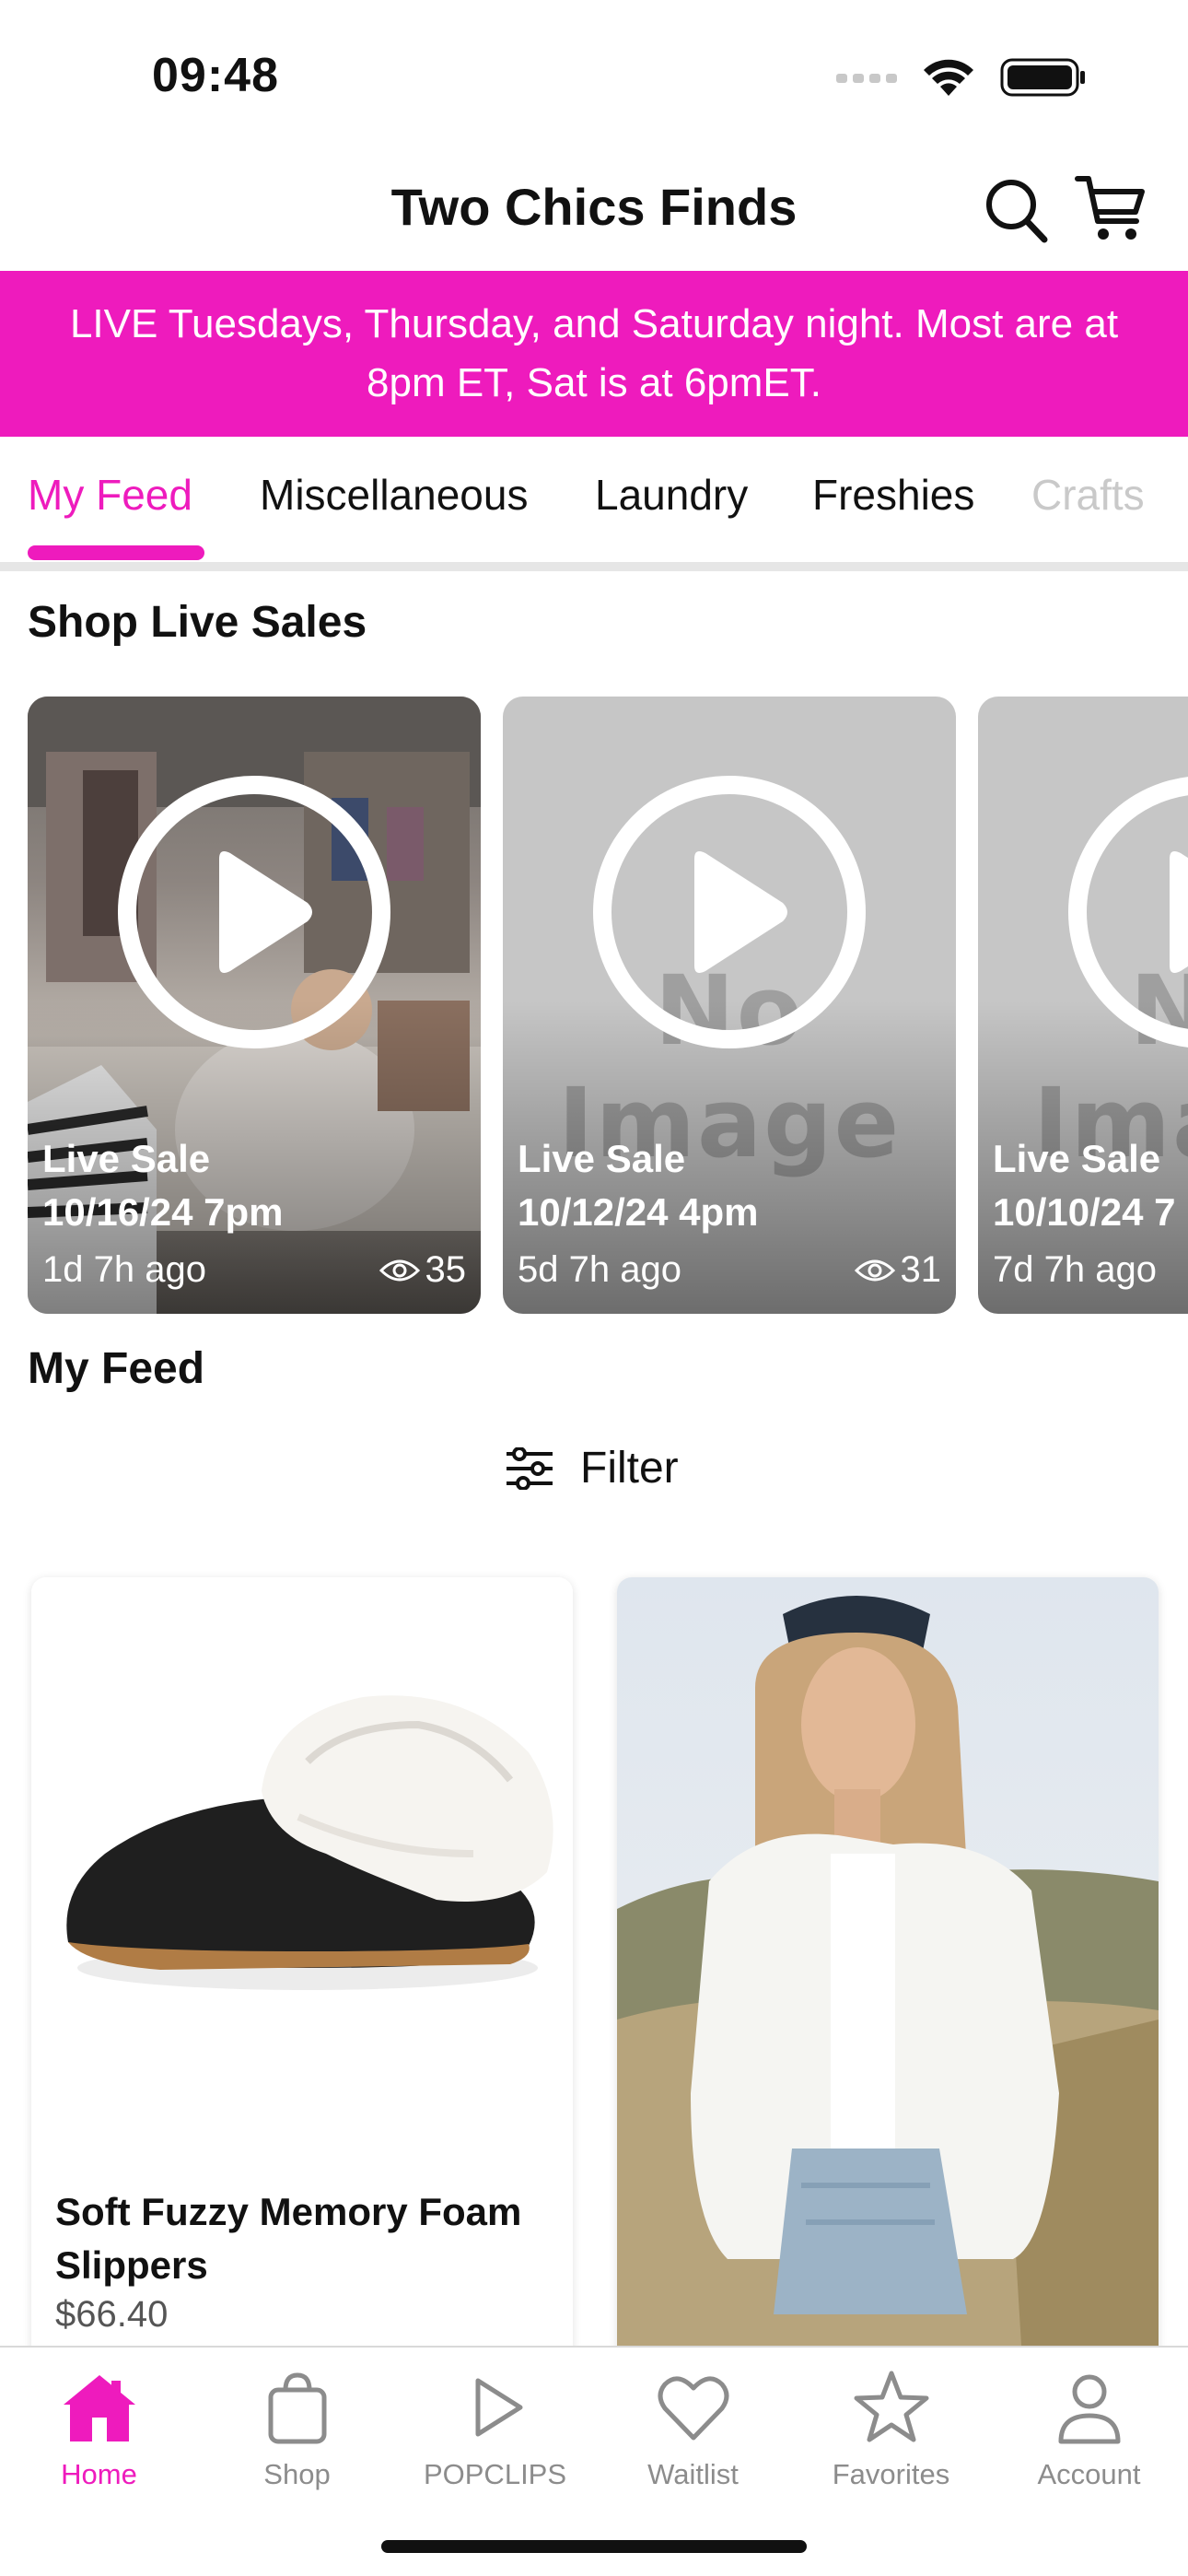 The height and width of the screenshot is (2576, 1188). I want to click on tabbar-popclips: POPCLIPS, so click(495, 2429).